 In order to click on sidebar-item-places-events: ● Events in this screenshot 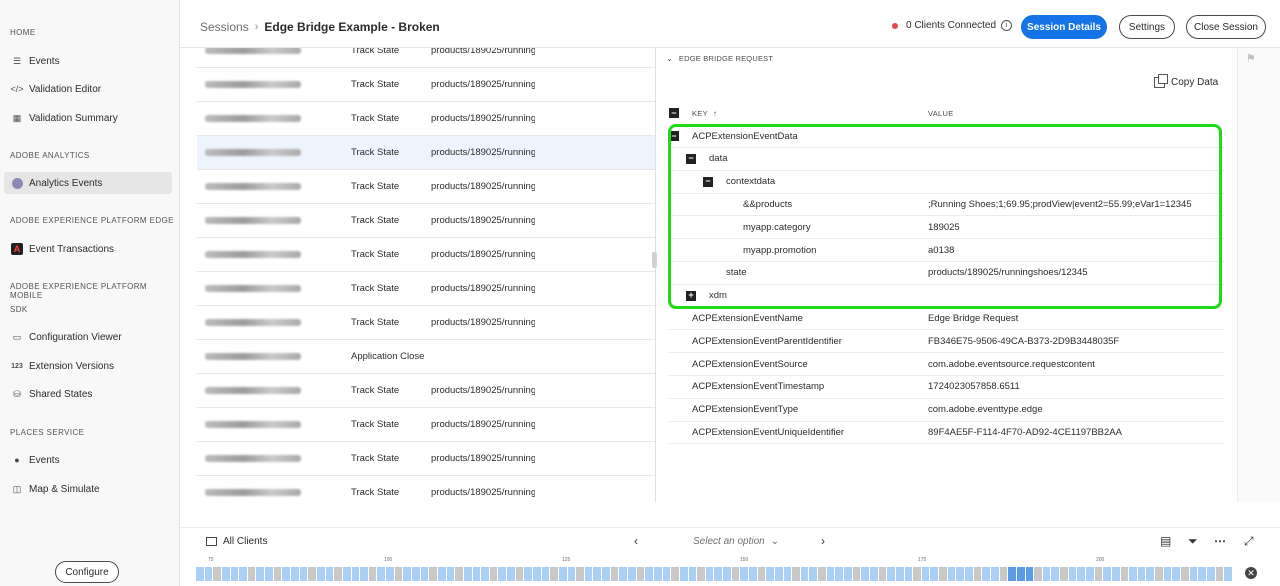, I will do `click(88, 460)`.